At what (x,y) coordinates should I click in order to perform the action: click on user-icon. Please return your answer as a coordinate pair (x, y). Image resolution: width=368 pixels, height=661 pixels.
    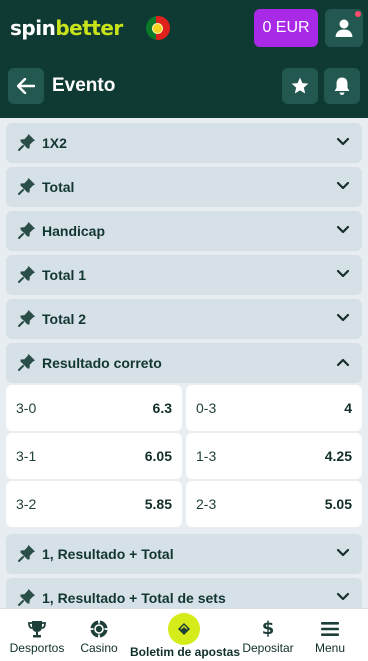
    Looking at the image, I should click on (344, 28).